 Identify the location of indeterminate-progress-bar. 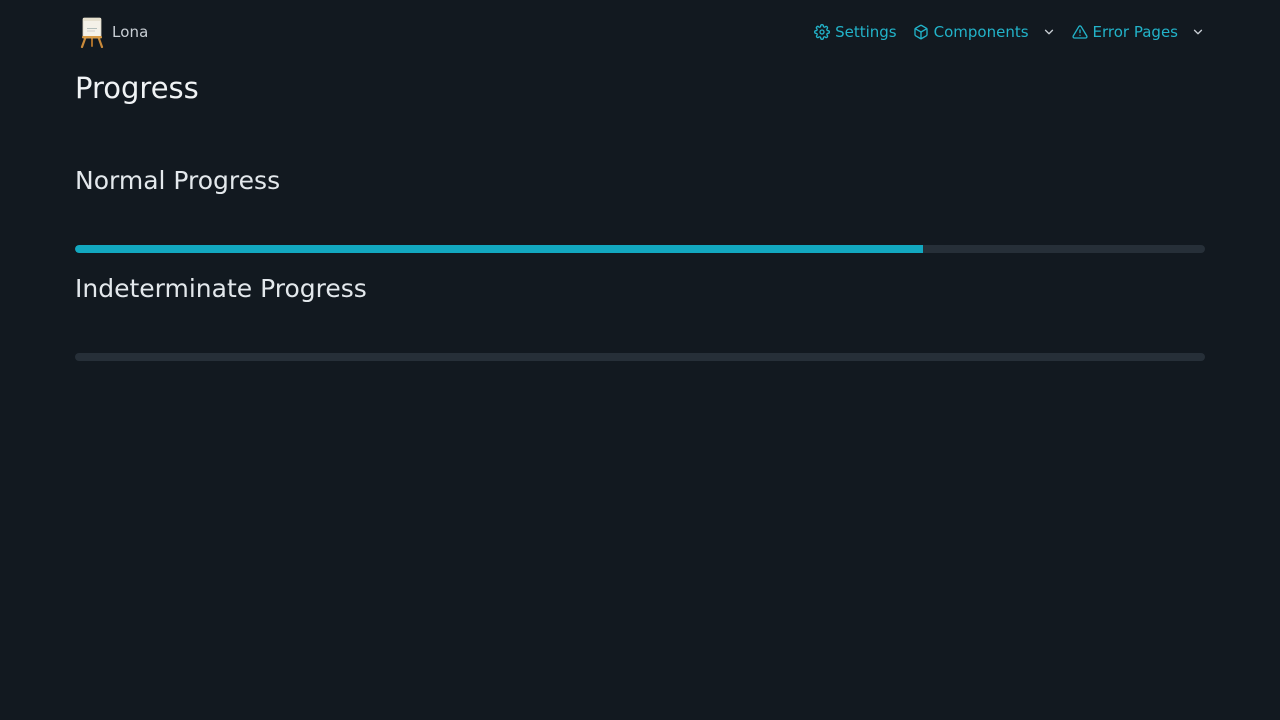
(640, 357).